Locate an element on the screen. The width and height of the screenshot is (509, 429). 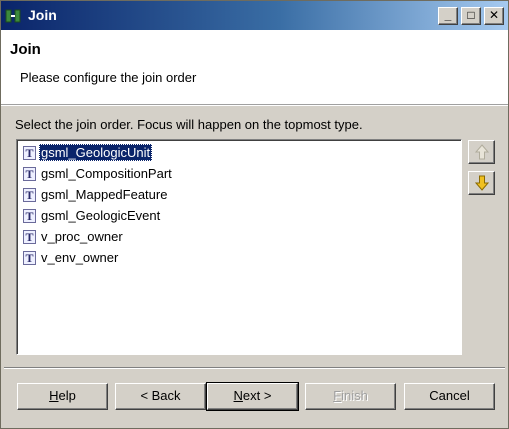
maximize-button: □ is located at coordinates (471, 16).